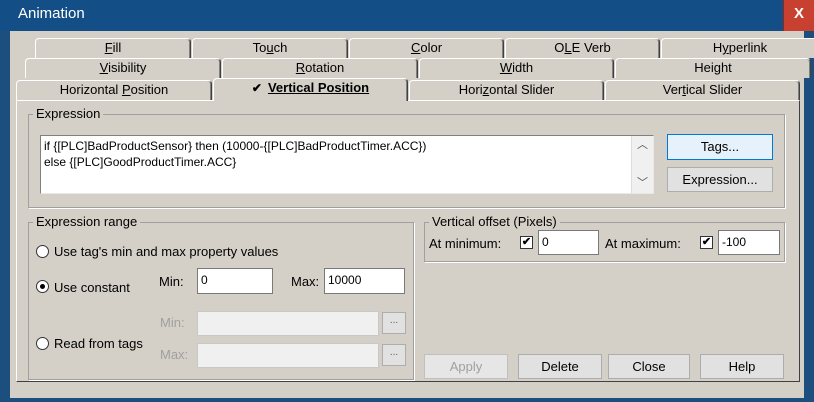 Image resolution: width=814 pixels, height=402 pixels. Describe the element at coordinates (123, 68) in the screenshot. I see `tab-visibility: Visibility` at that location.